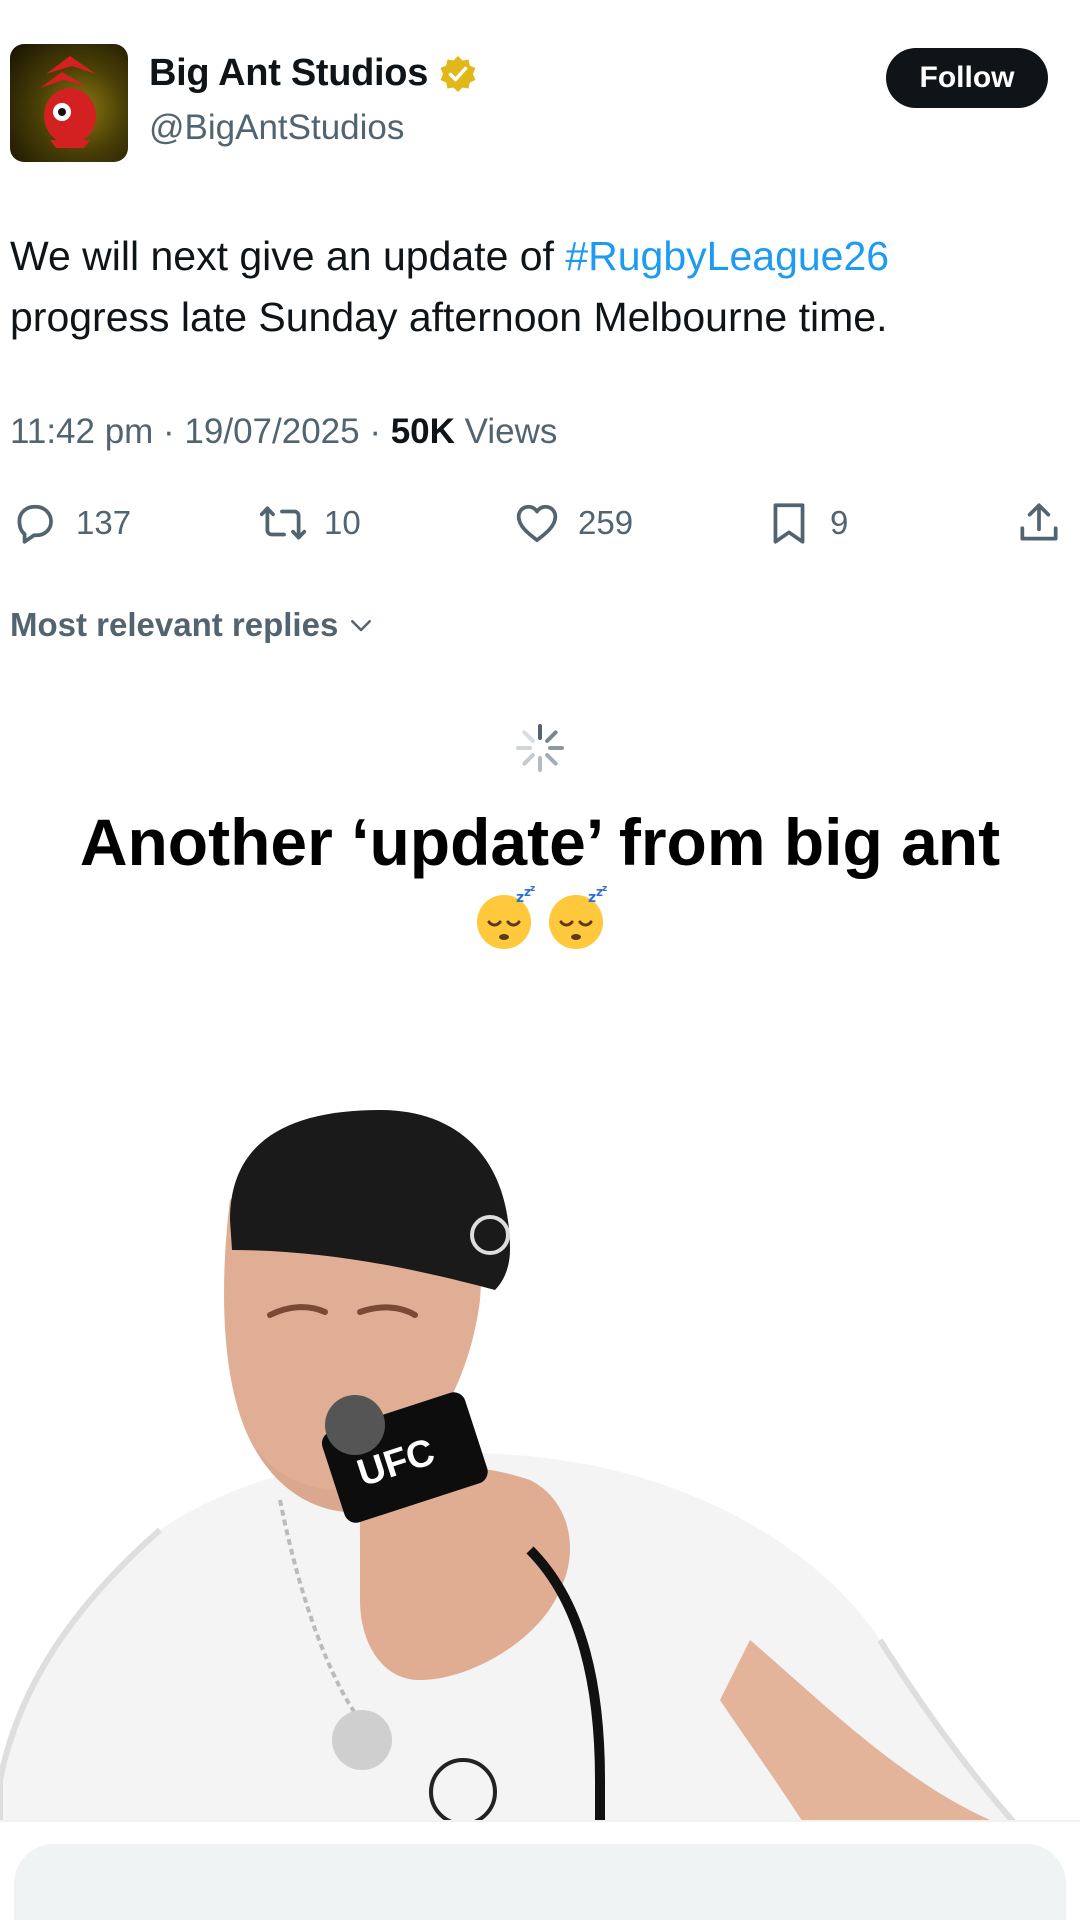 This screenshot has height=1920, width=1080. I want to click on author-handle: @BigAntStudios, so click(276, 128).